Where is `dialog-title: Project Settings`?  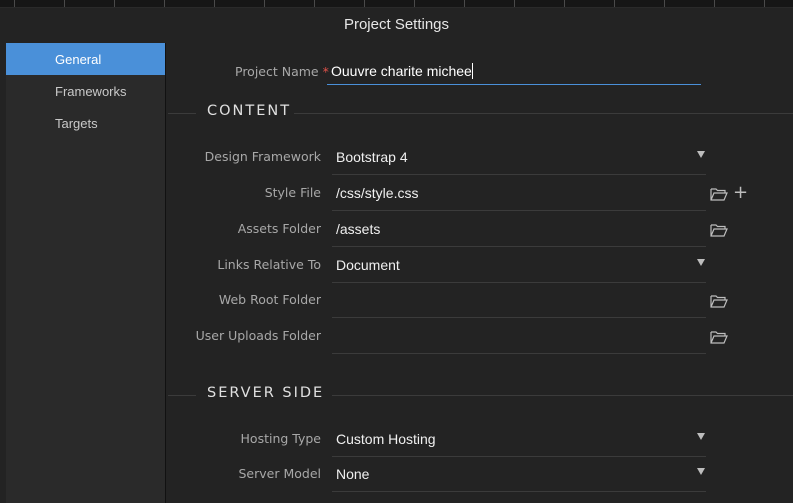
dialog-title: Project Settings is located at coordinates (396, 24).